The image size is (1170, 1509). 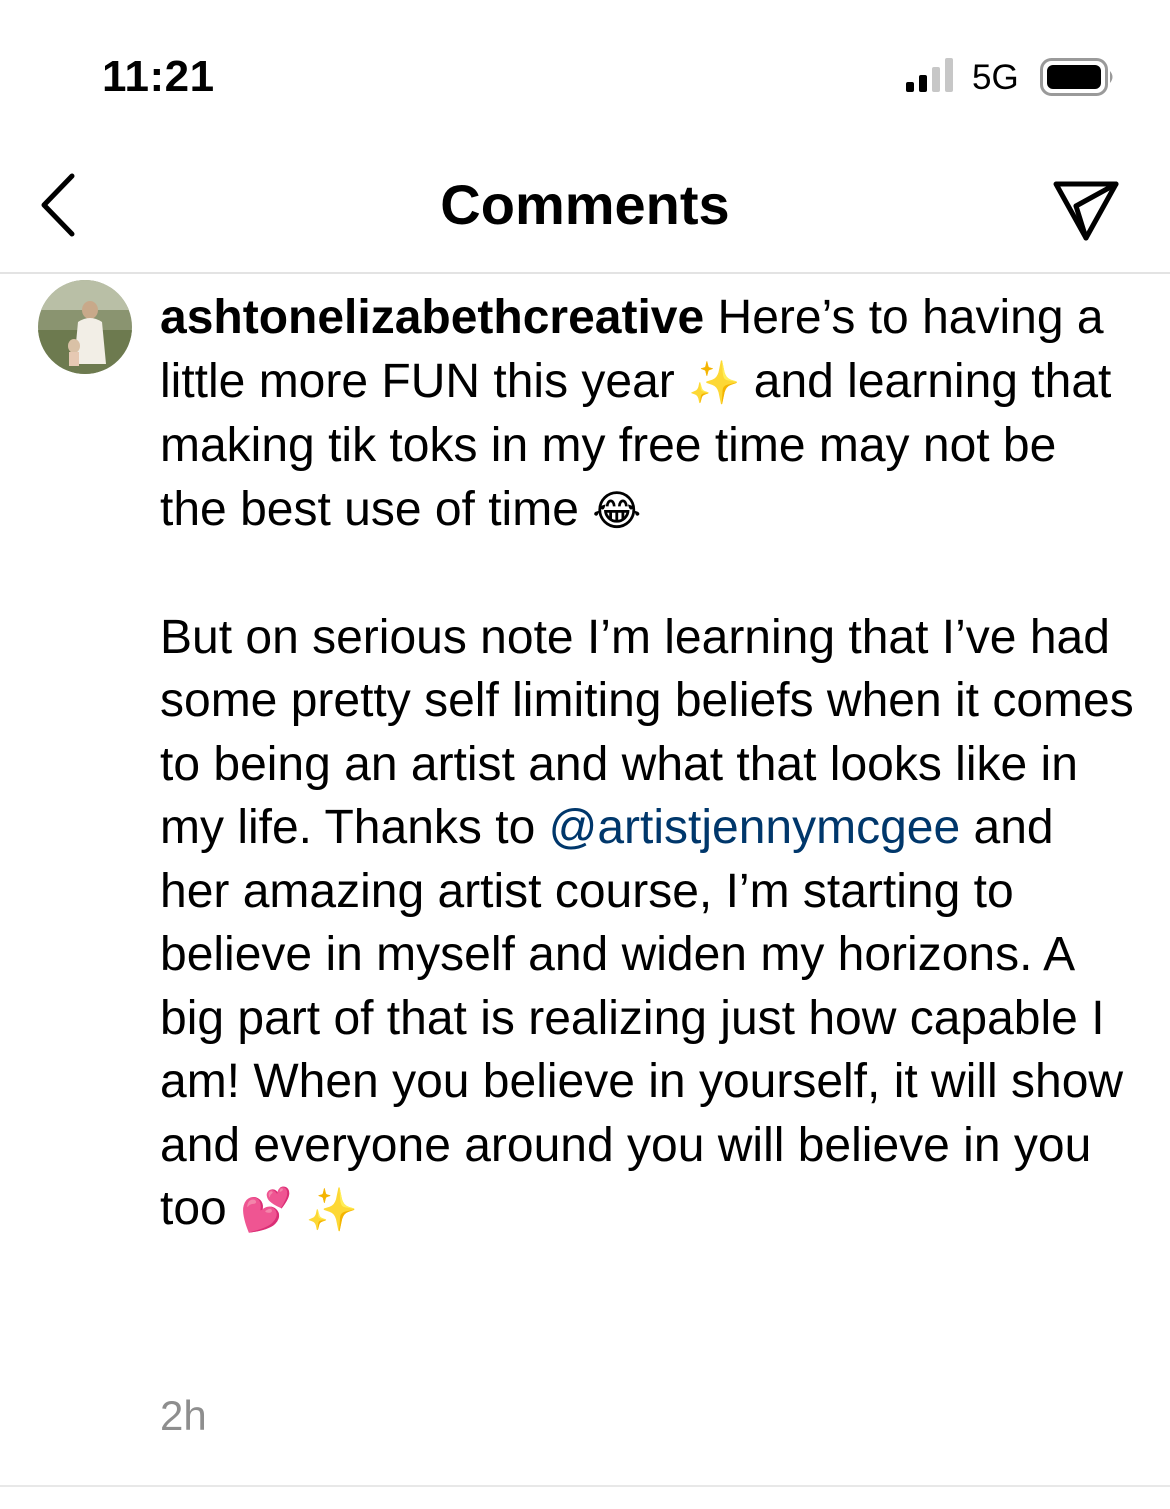 What do you see at coordinates (85, 327) in the screenshot?
I see `avatar` at bounding box center [85, 327].